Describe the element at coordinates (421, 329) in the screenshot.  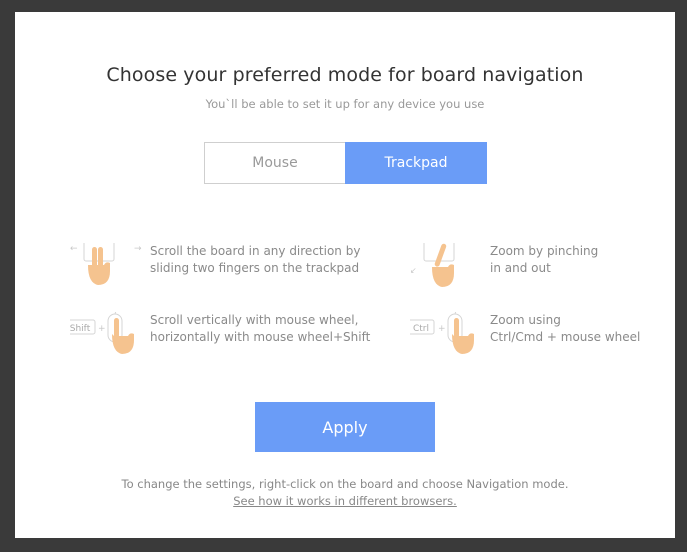
I see `ctrl-key-label: Ctrl` at that location.